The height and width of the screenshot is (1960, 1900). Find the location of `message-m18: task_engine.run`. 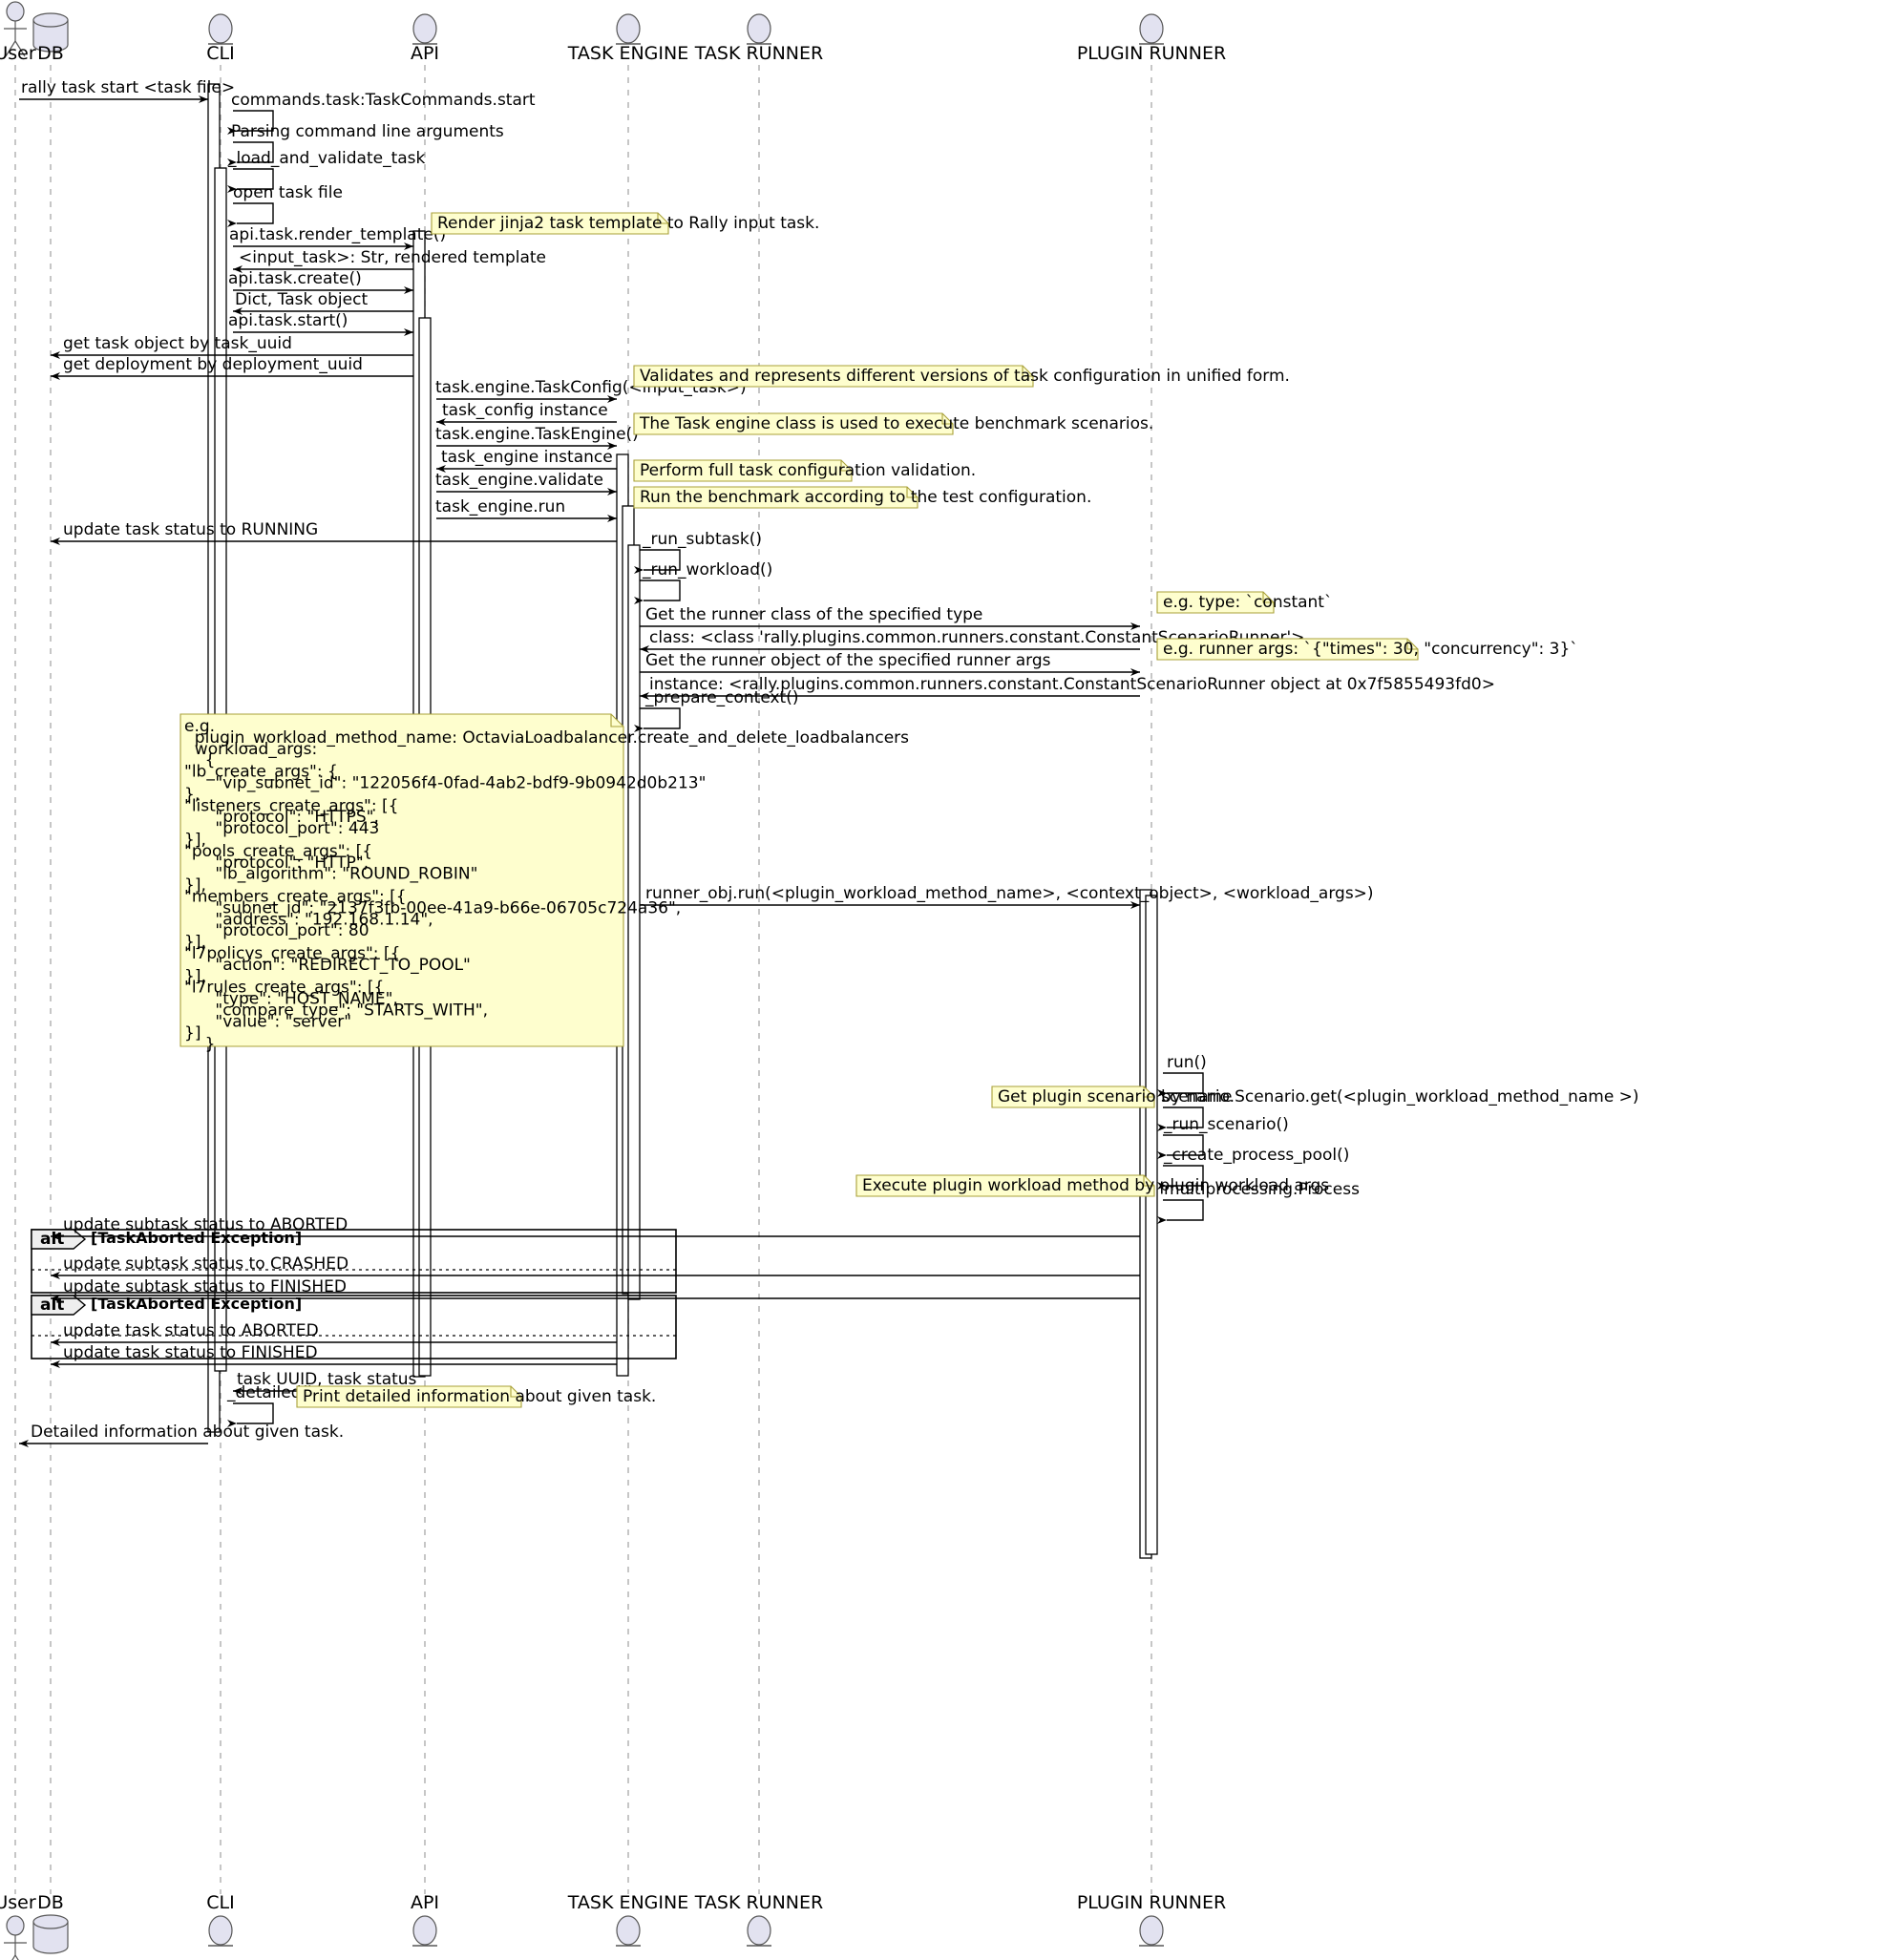

message-m18: task_engine.run is located at coordinates (526, 509).